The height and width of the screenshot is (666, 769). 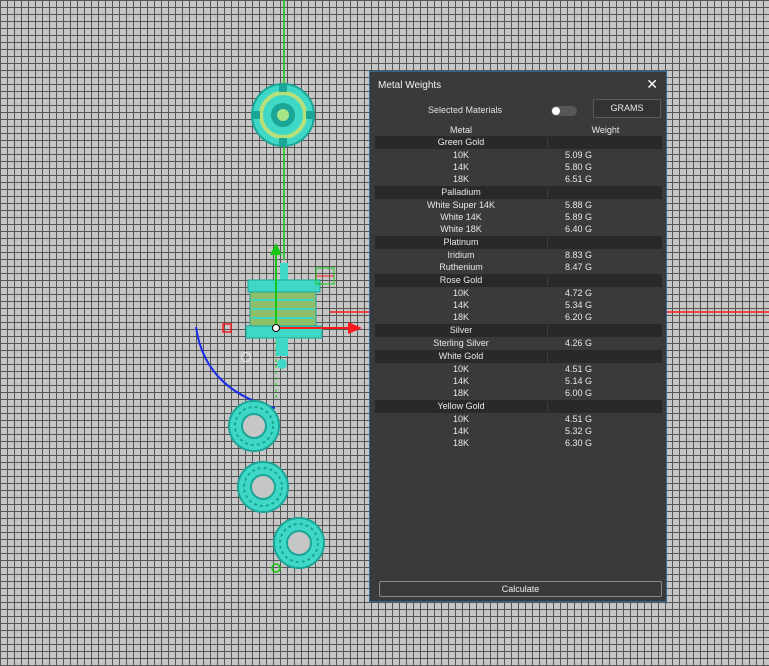 I want to click on selected-materials-label: Selected Materials, so click(x=465, y=110).